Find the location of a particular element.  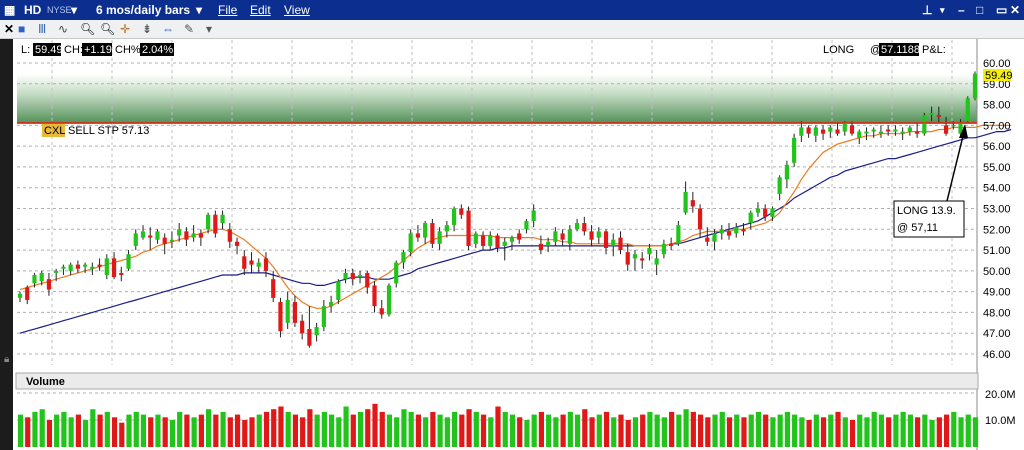

volume-tick-20m: 20.0M is located at coordinates (1000, 395).